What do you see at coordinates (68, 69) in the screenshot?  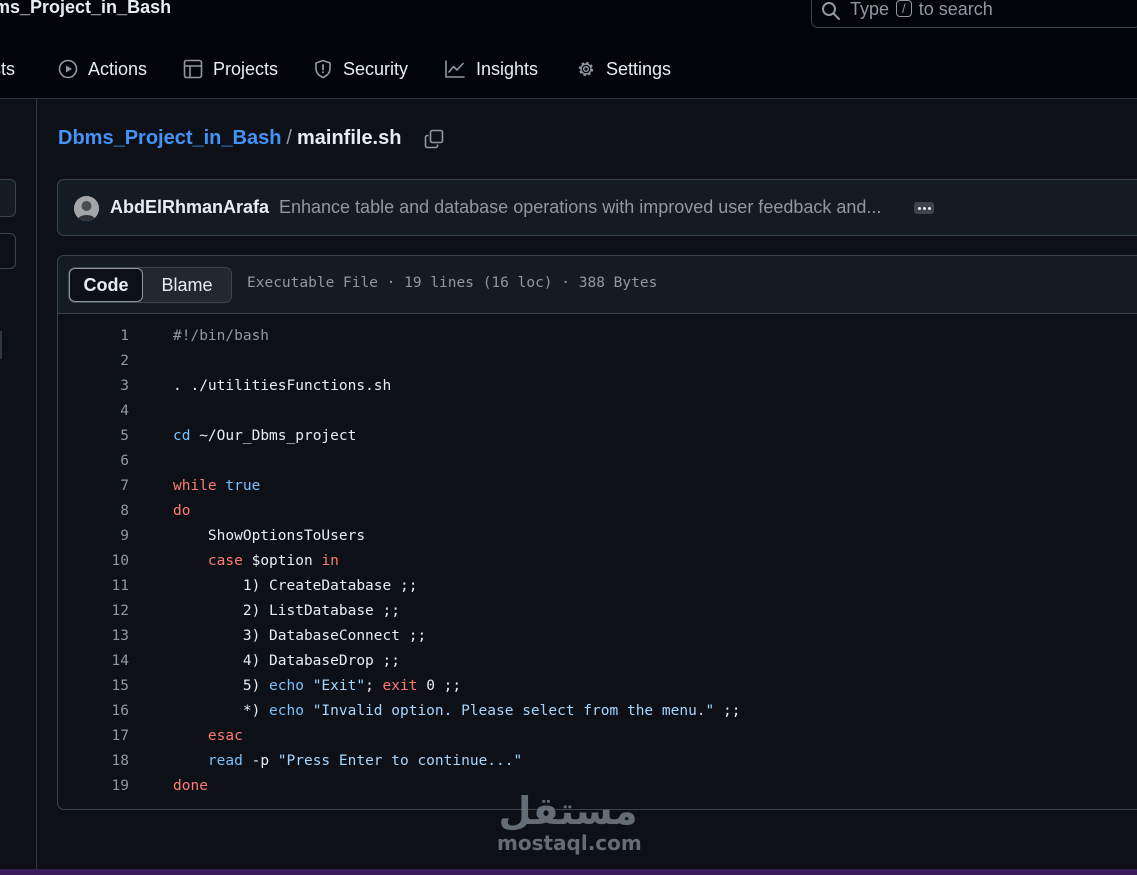 I see `play-circle-icon` at bounding box center [68, 69].